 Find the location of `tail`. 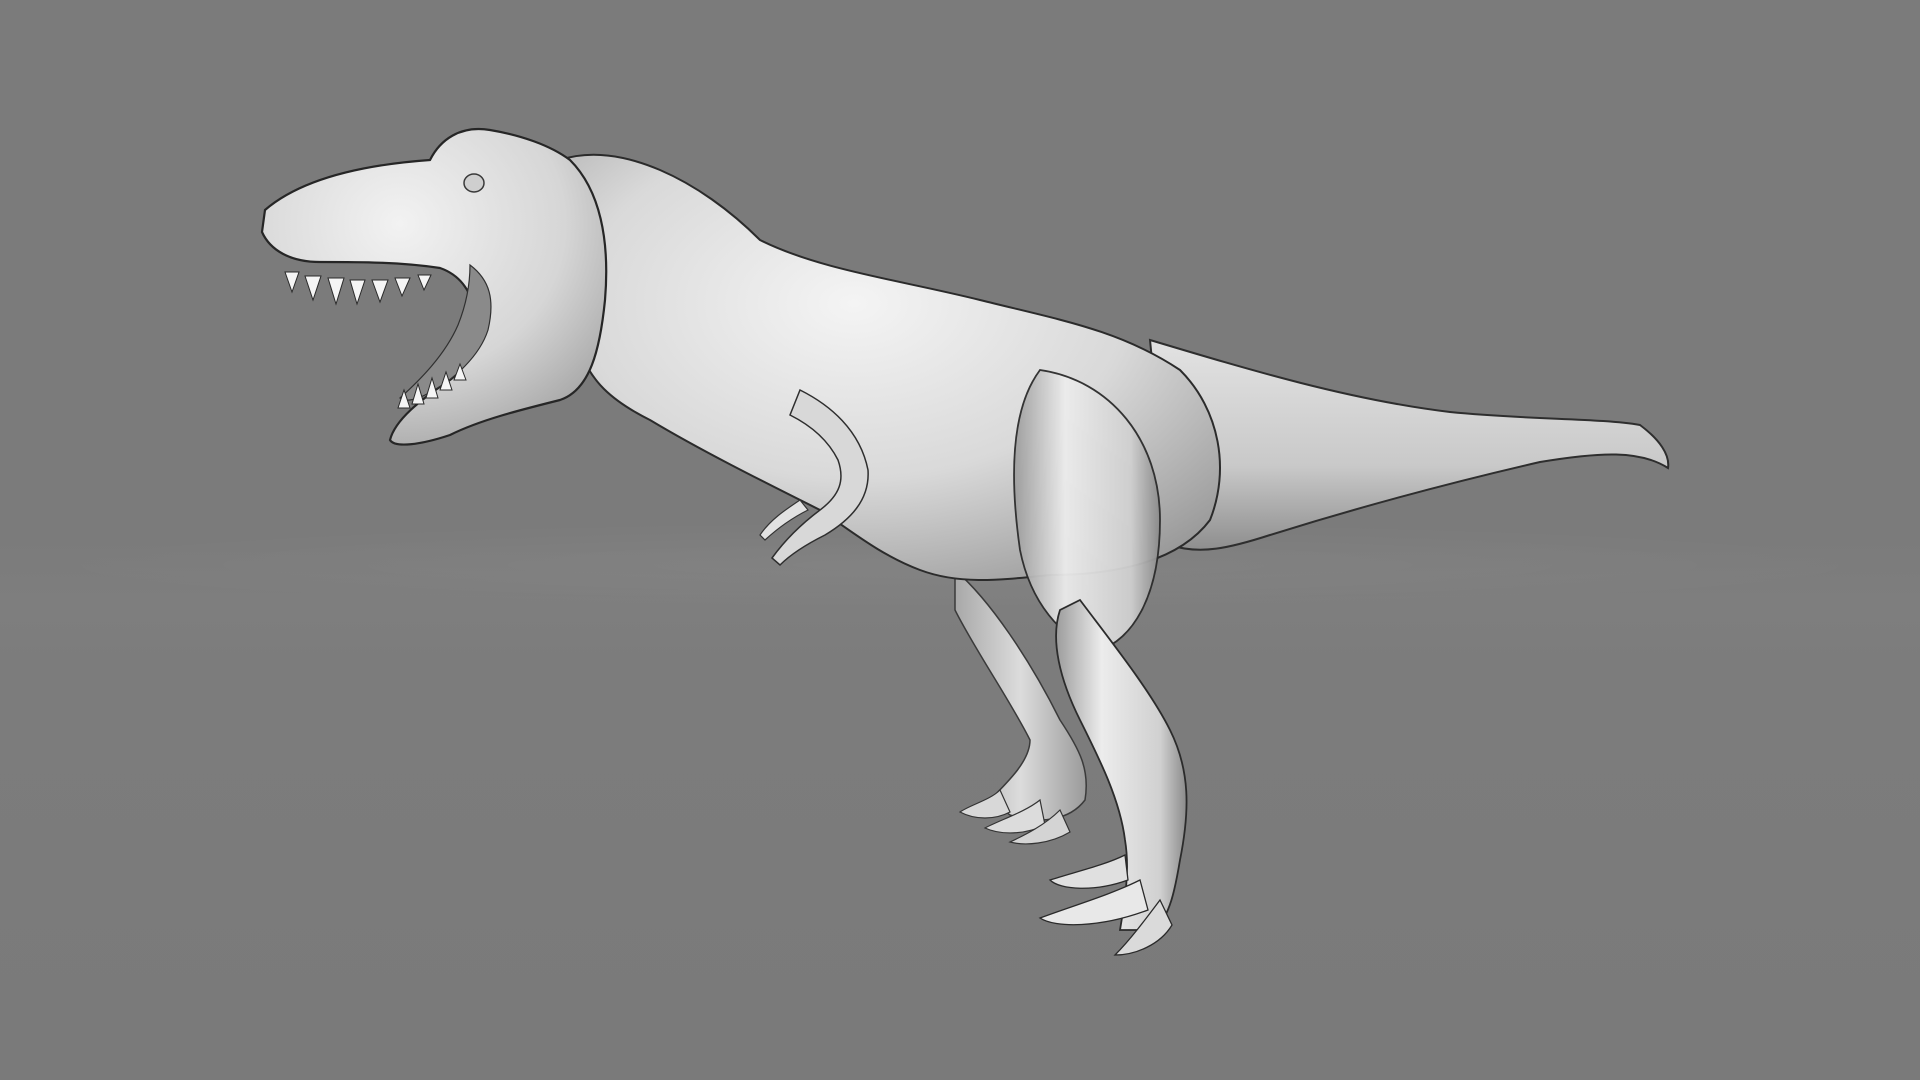

tail is located at coordinates (1409, 444).